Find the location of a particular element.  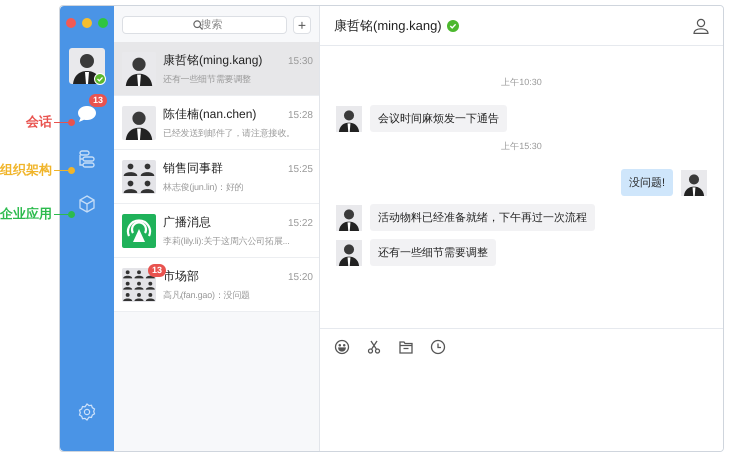

message-time: 15:20 is located at coordinates (300, 277).